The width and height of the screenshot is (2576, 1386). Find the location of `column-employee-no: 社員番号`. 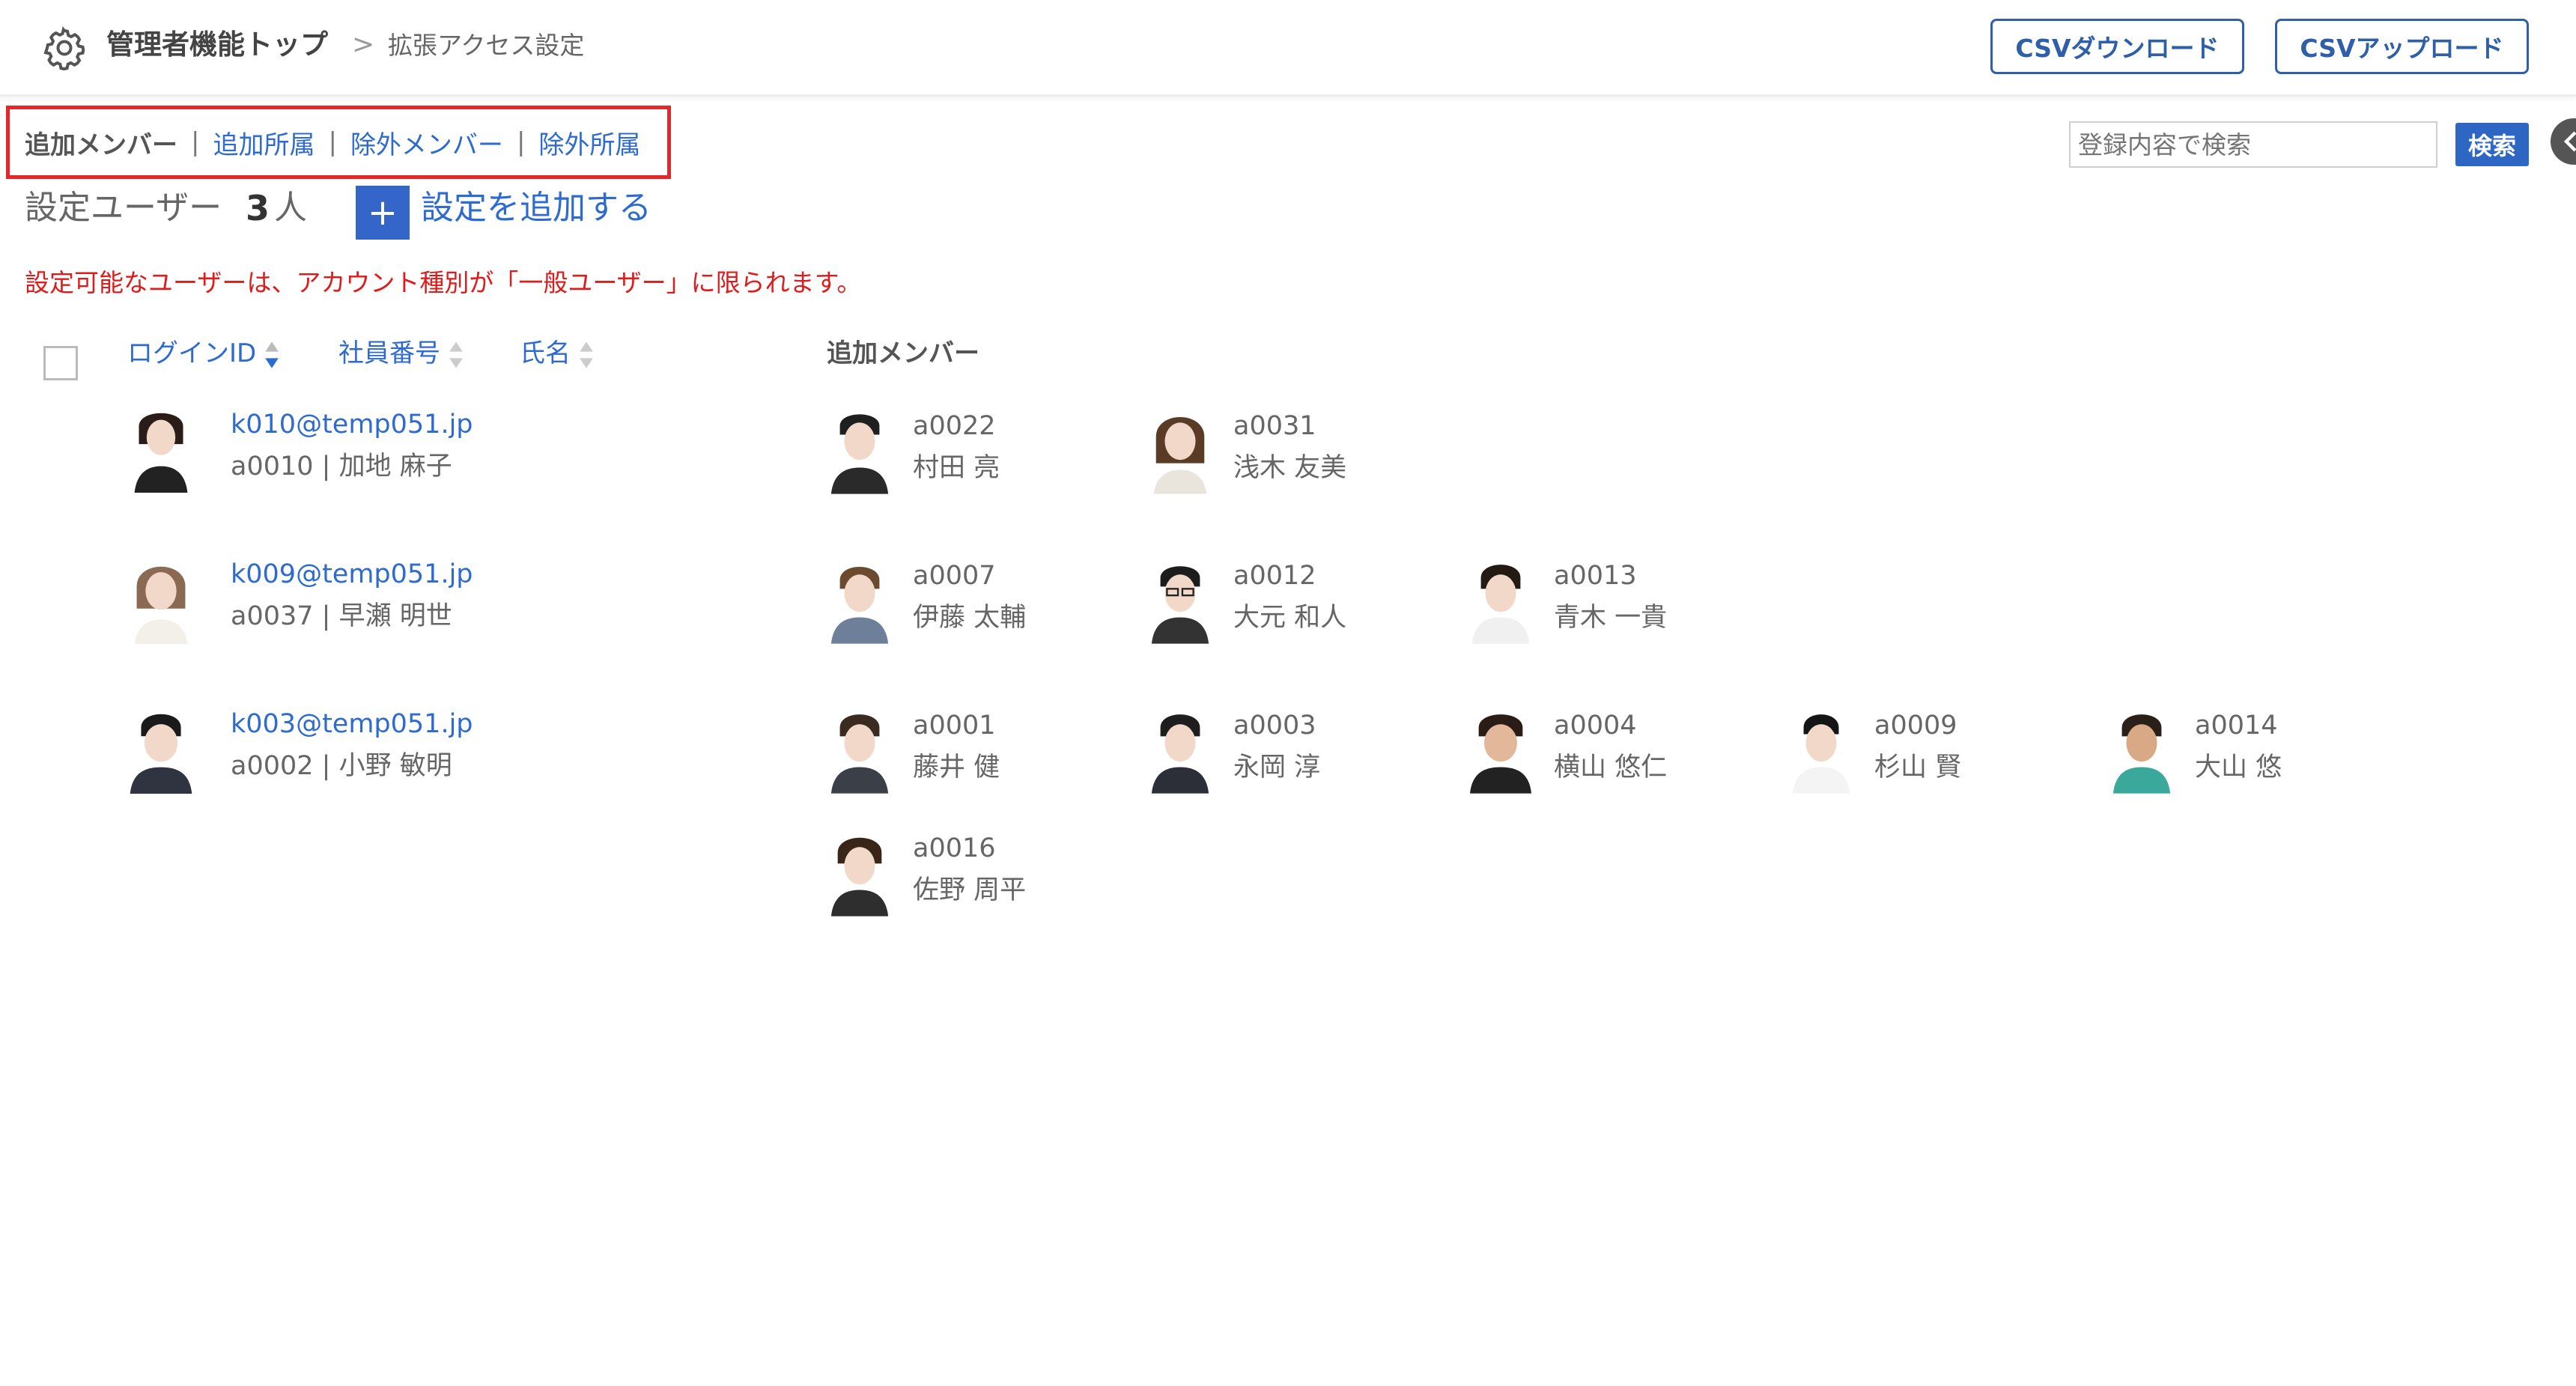

column-employee-no: 社員番号 is located at coordinates (401, 353).